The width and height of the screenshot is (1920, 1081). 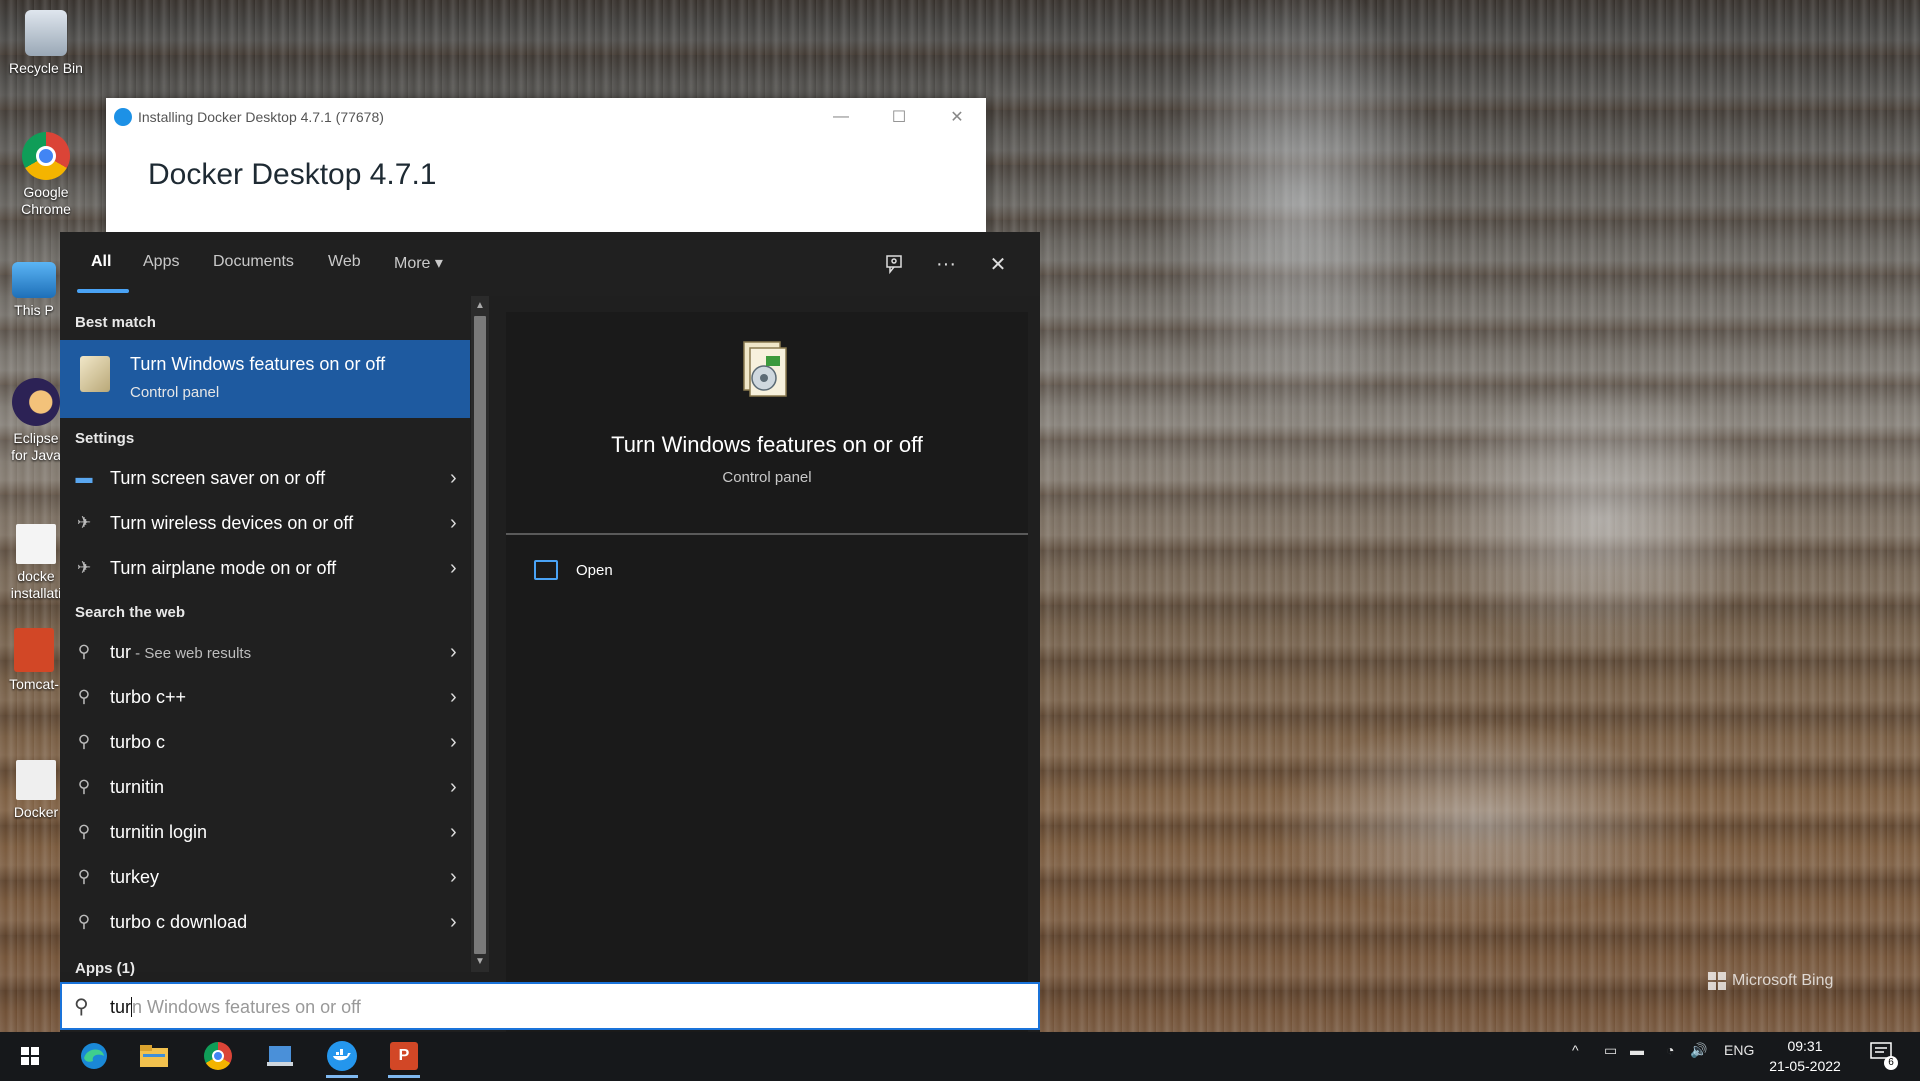 What do you see at coordinates (1575, 1050) in the screenshot?
I see `tray-overflow-chevron: ^` at bounding box center [1575, 1050].